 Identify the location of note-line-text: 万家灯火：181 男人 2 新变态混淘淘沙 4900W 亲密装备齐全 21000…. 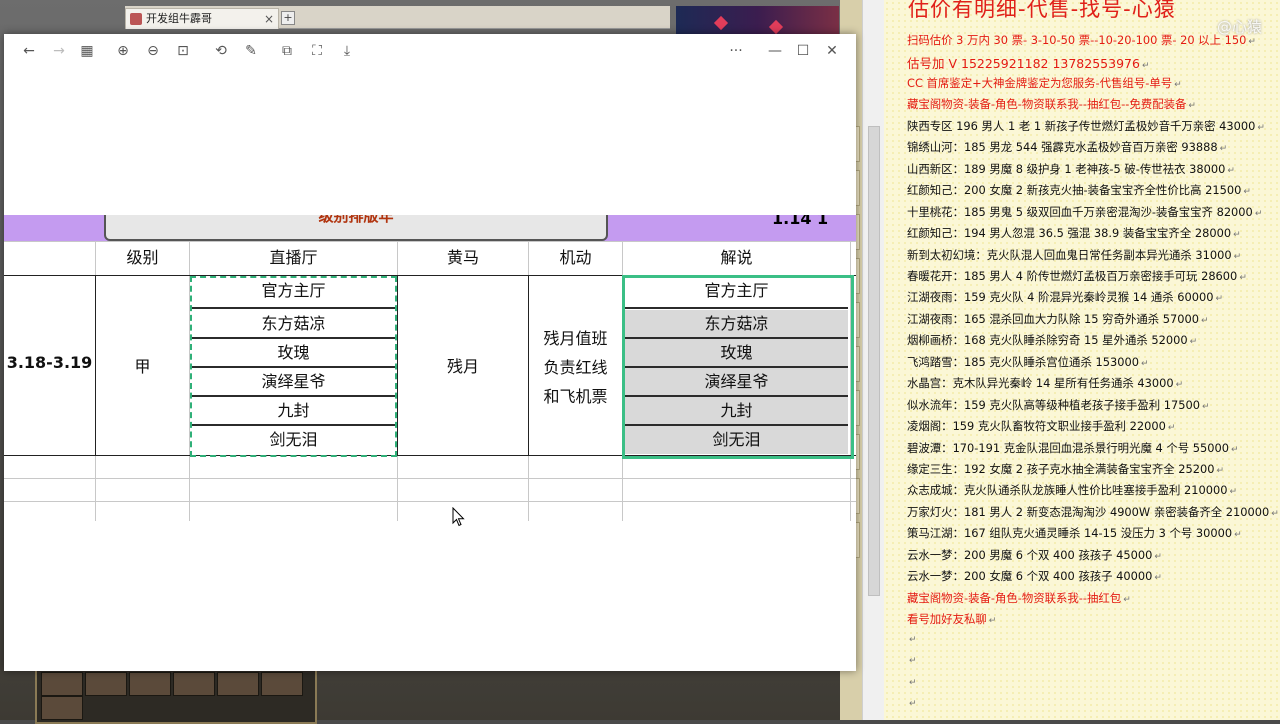
(1088, 511).